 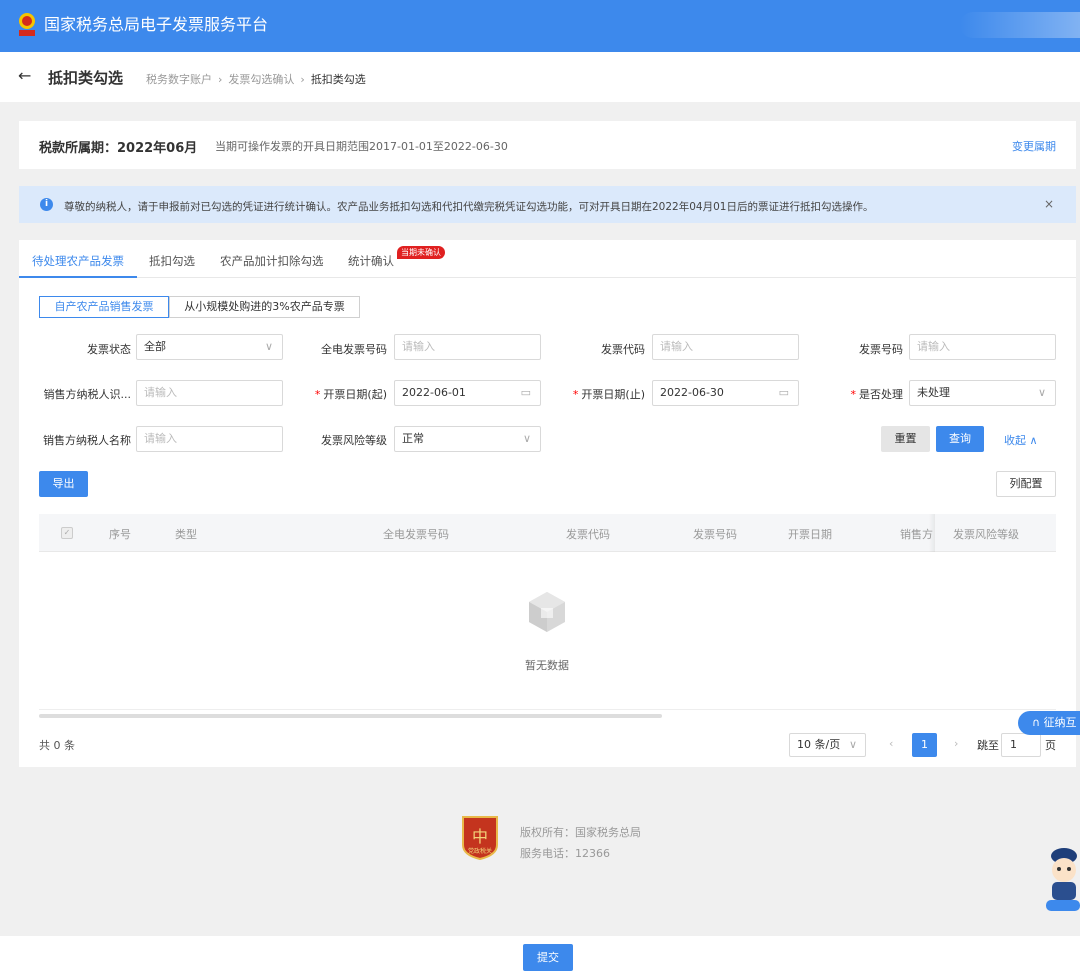 I want to click on invoice-code-input: 请输入, so click(x=725, y=347).